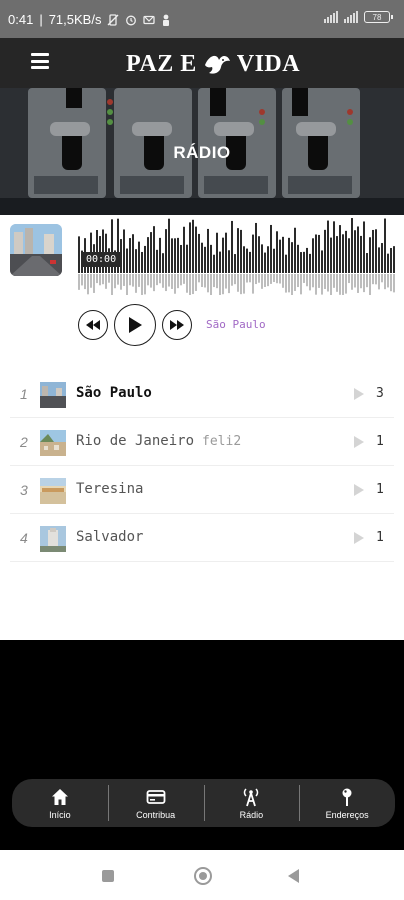  What do you see at coordinates (380, 489) in the screenshot?
I see `track-count: 1` at bounding box center [380, 489].